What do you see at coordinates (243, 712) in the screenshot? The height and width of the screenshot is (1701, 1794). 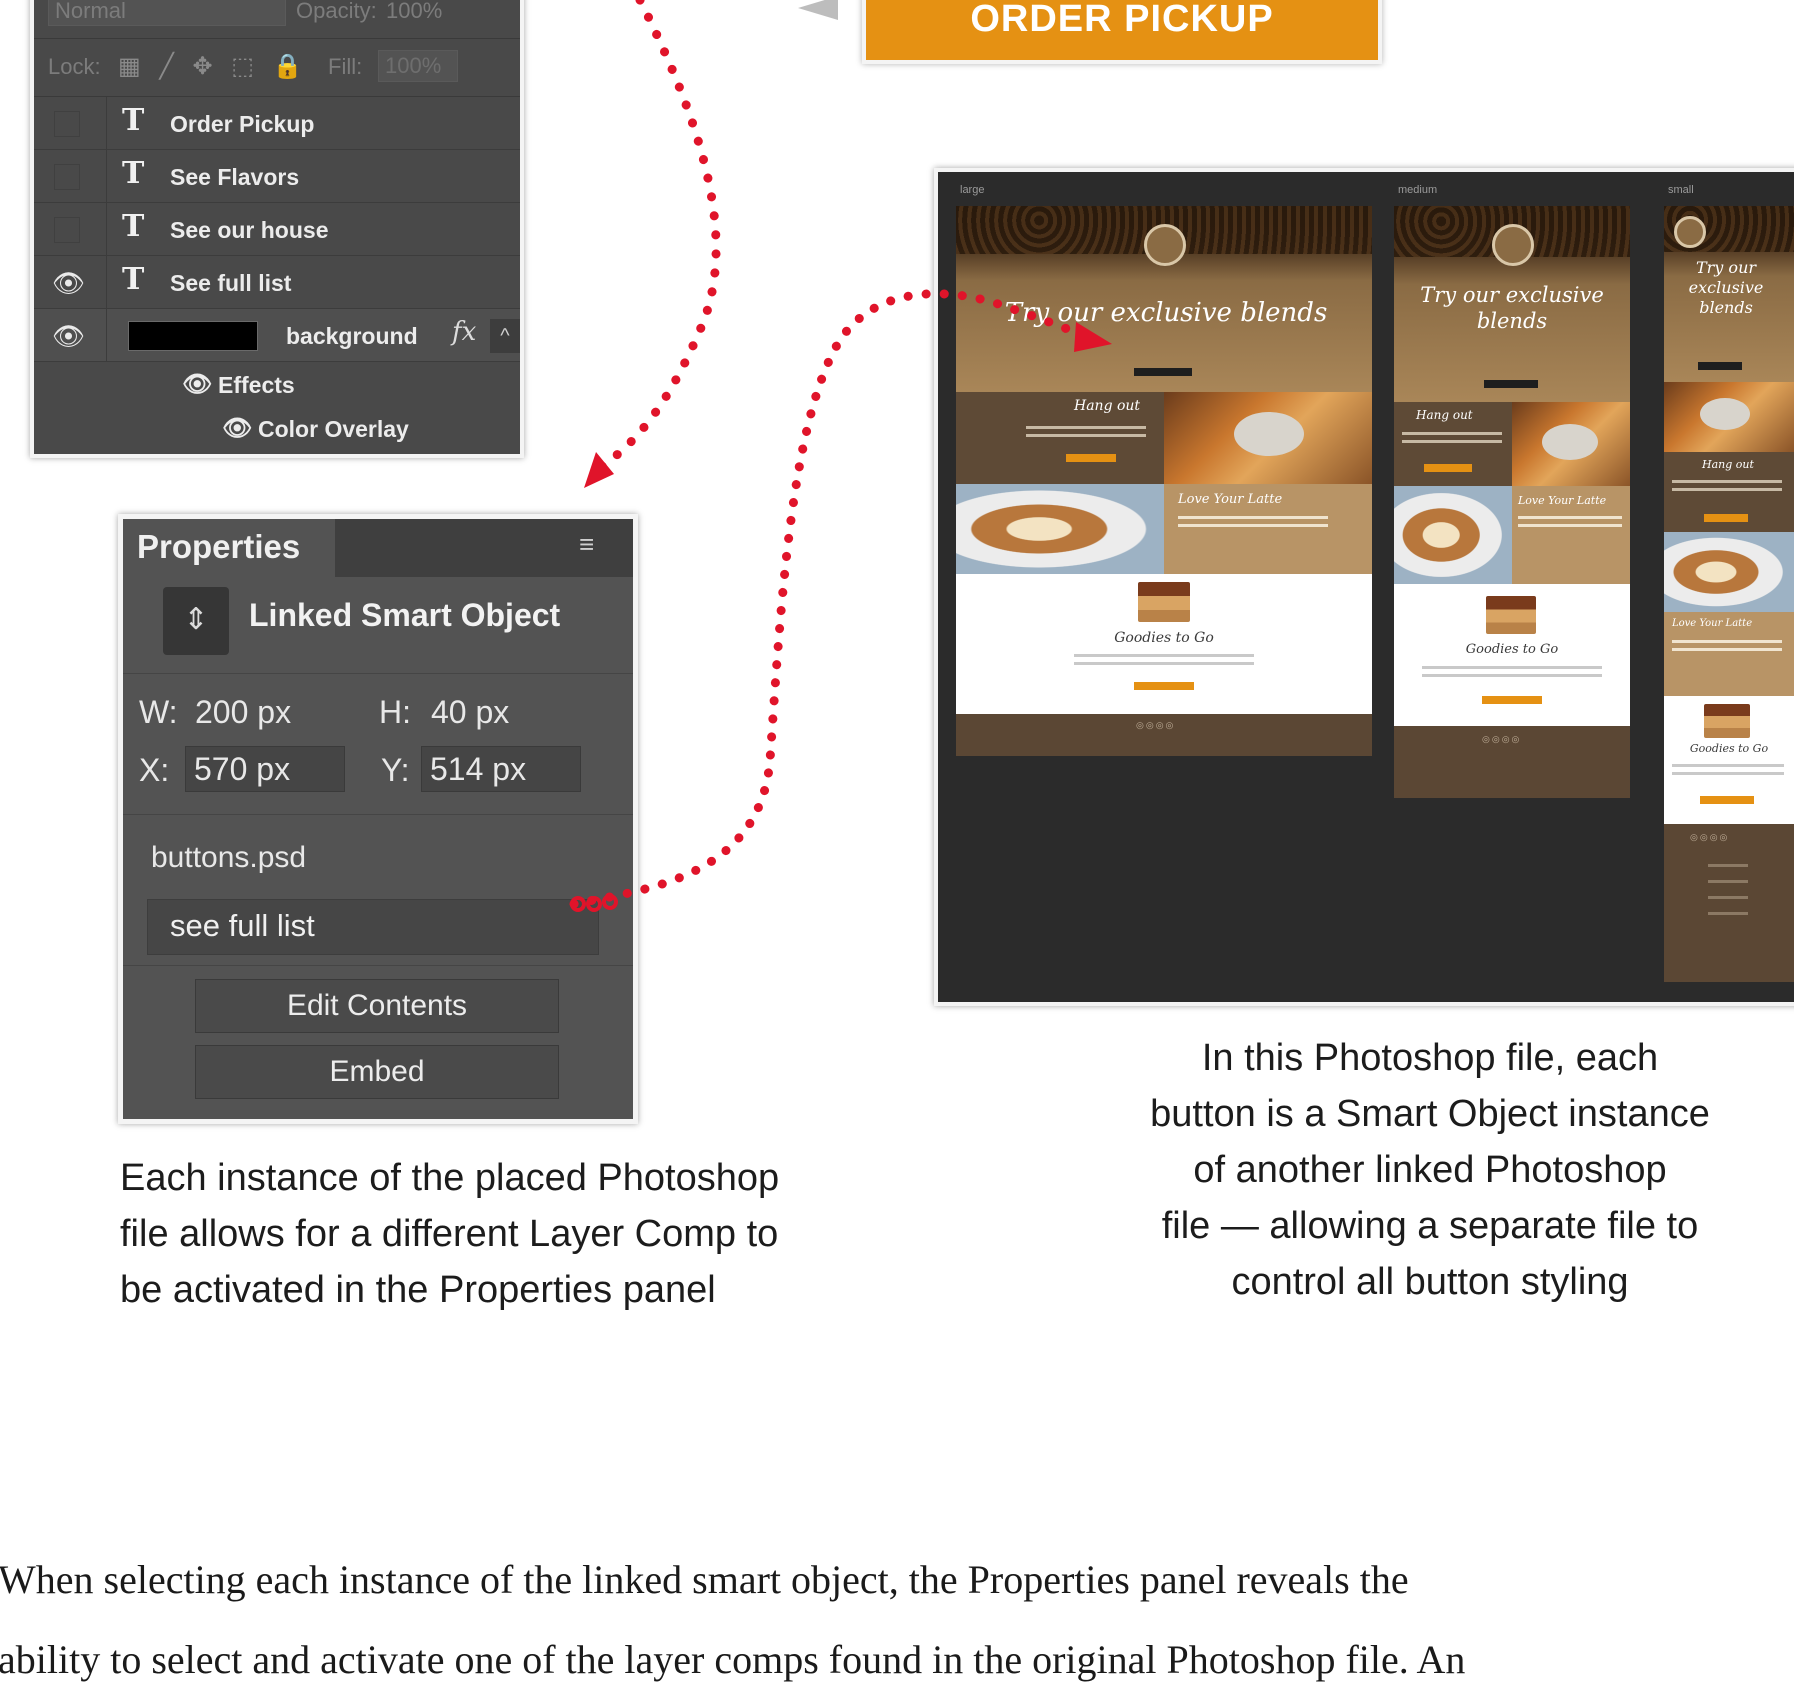 I see `width-value: 200 px` at bounding box center [243, 712].